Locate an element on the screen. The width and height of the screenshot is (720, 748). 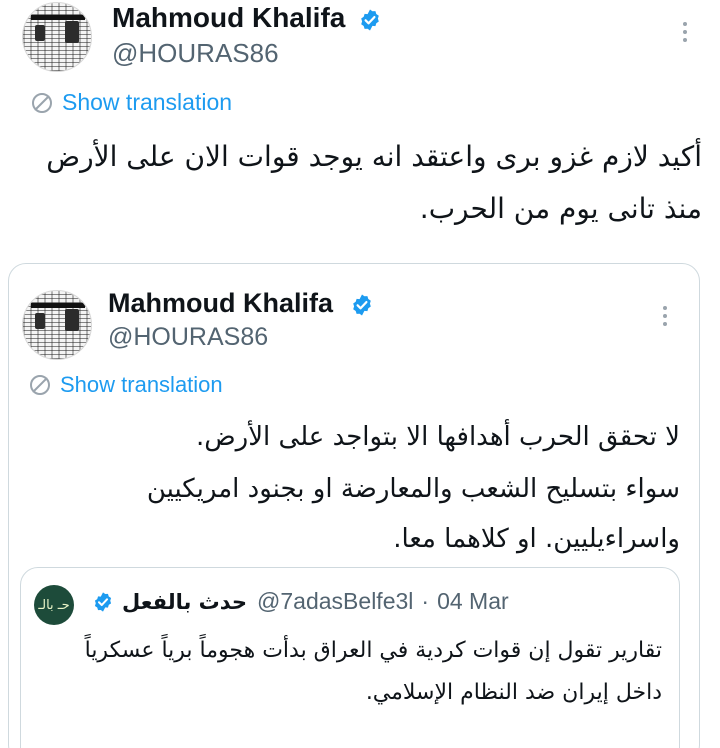
nested-date: 04 Mar is located at coordinates (473, 601).